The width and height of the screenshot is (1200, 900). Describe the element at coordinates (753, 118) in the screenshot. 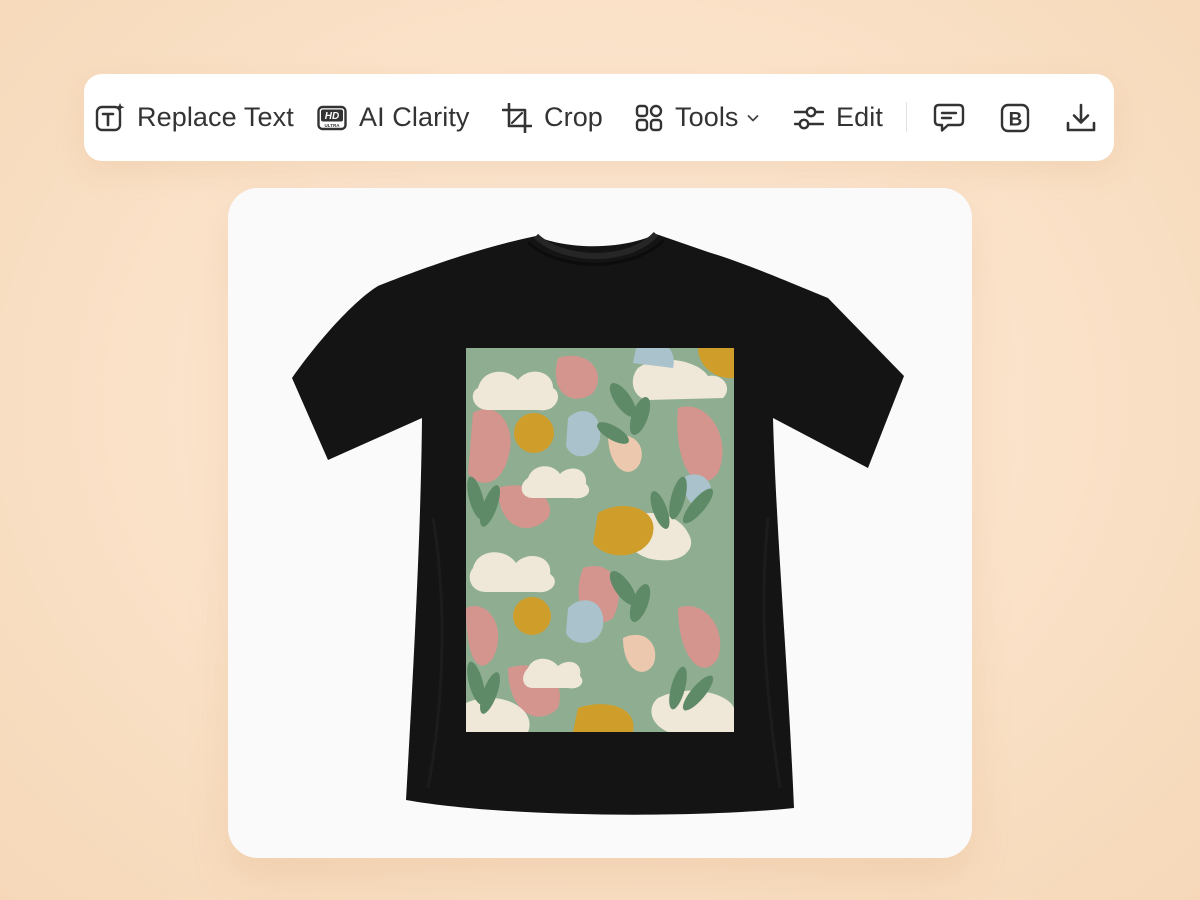

I see `chevron-down-icon` at that location.